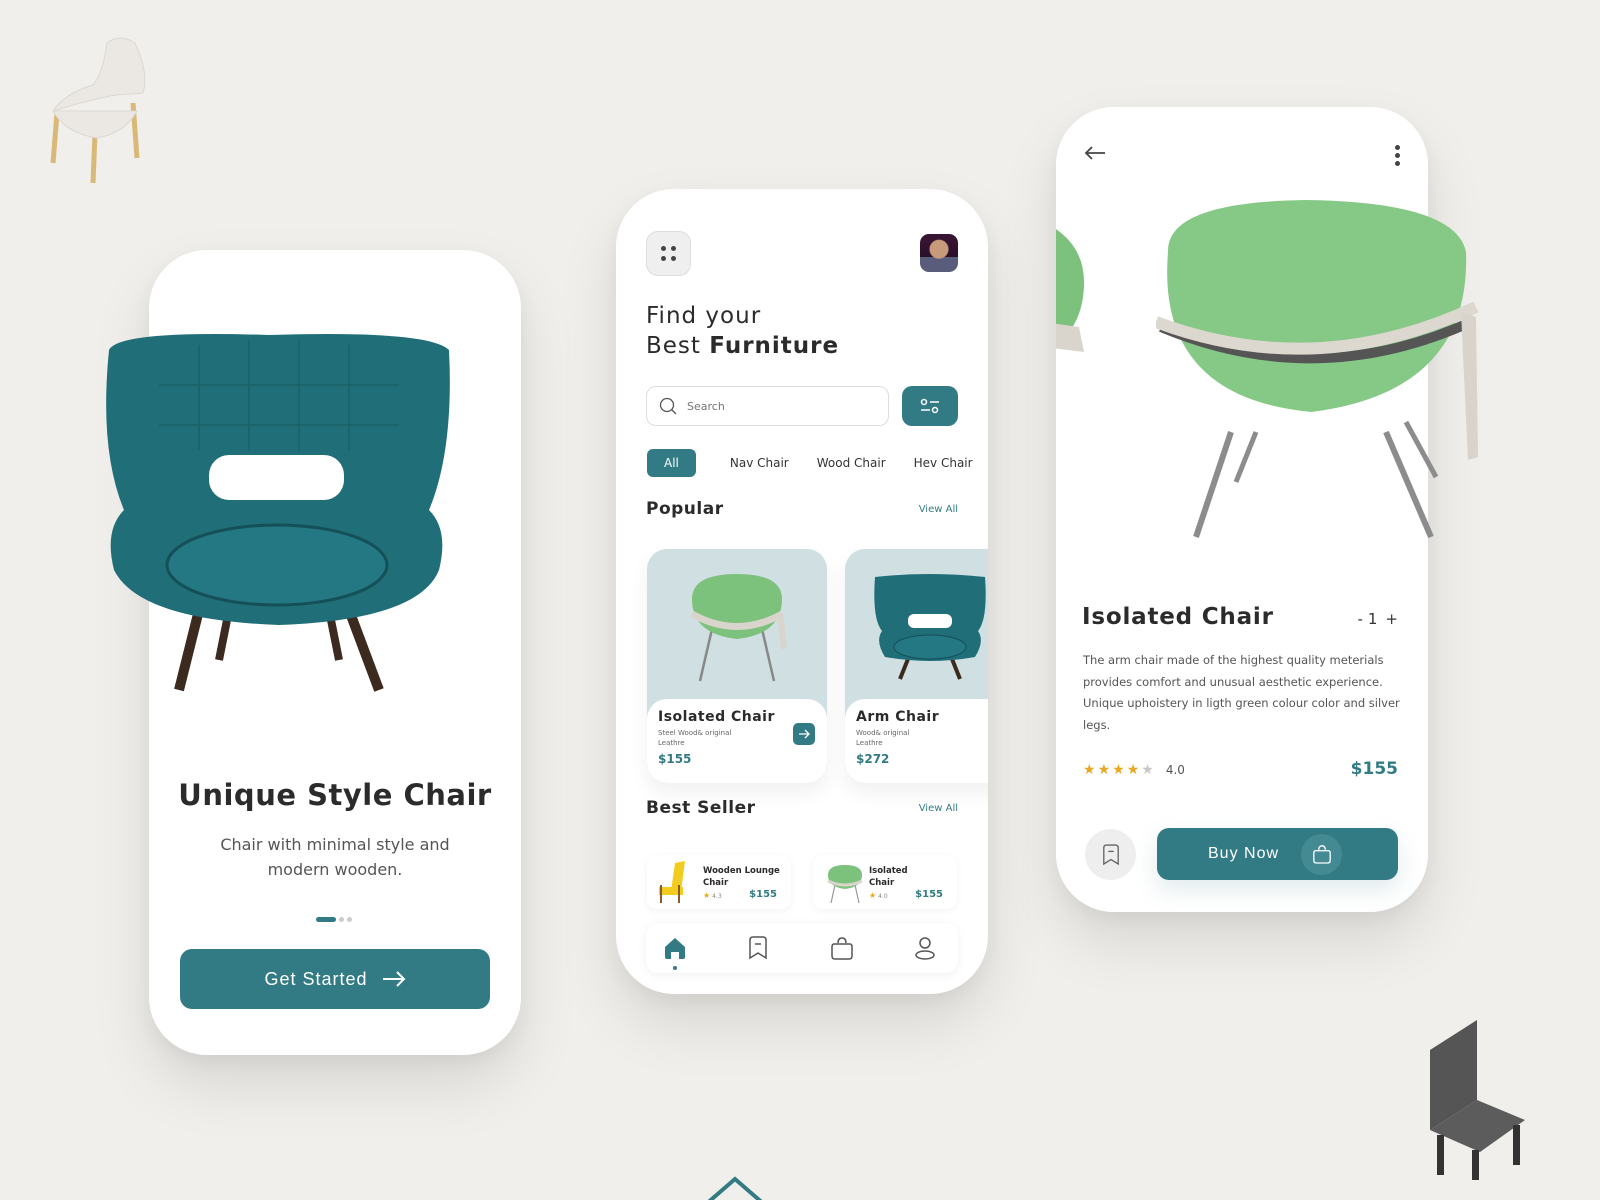  I want to click on title-prefix: Best, so click(678, 346).